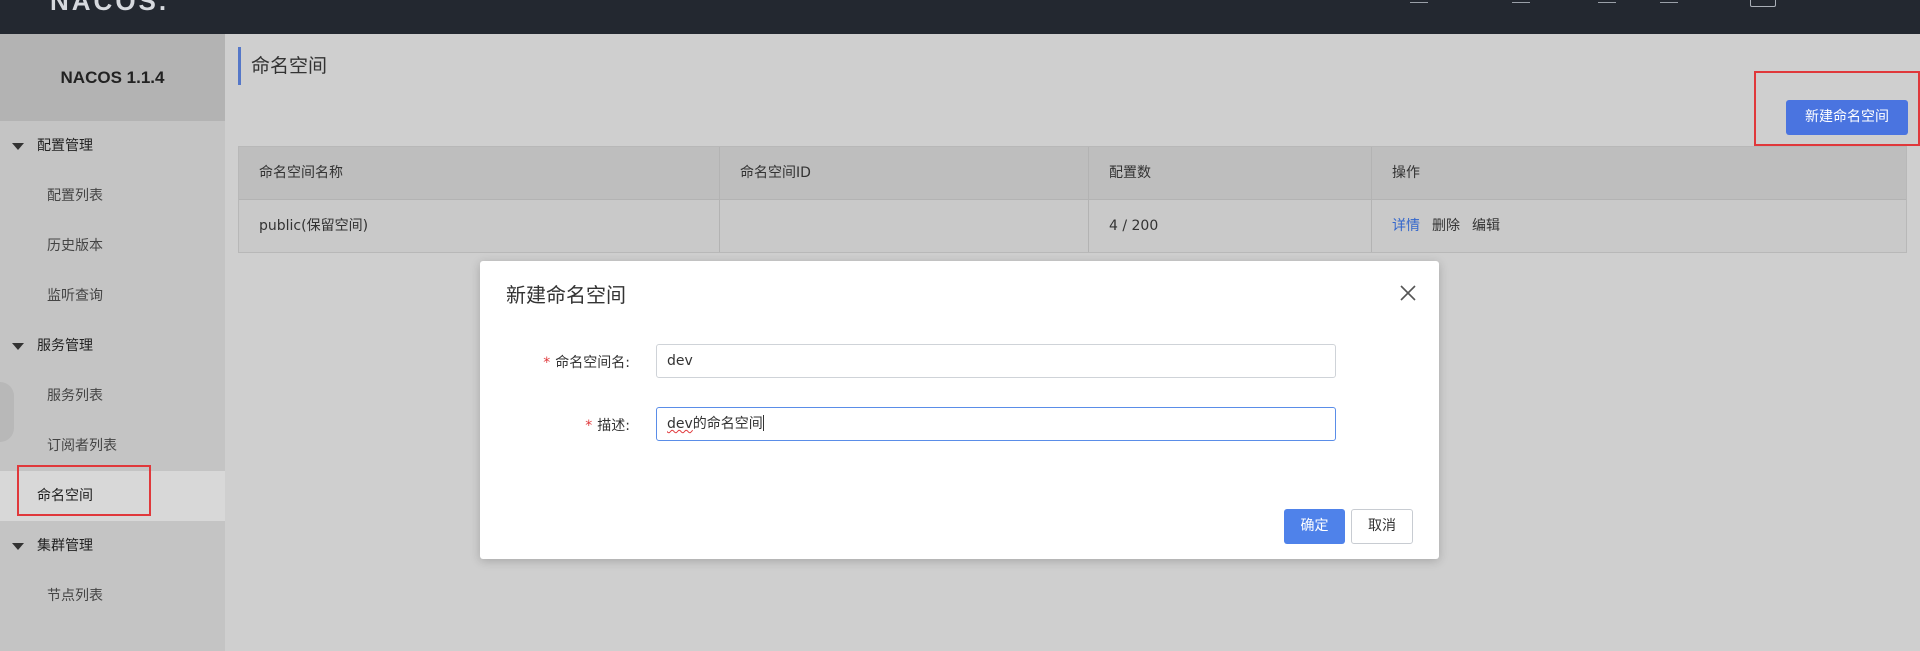 The image size is (1920, 651). What do you see at coordinates (65, 346) in the screenshot?
I see `sidebar-group-label: 服务管理` at bounding box center [65, 346].